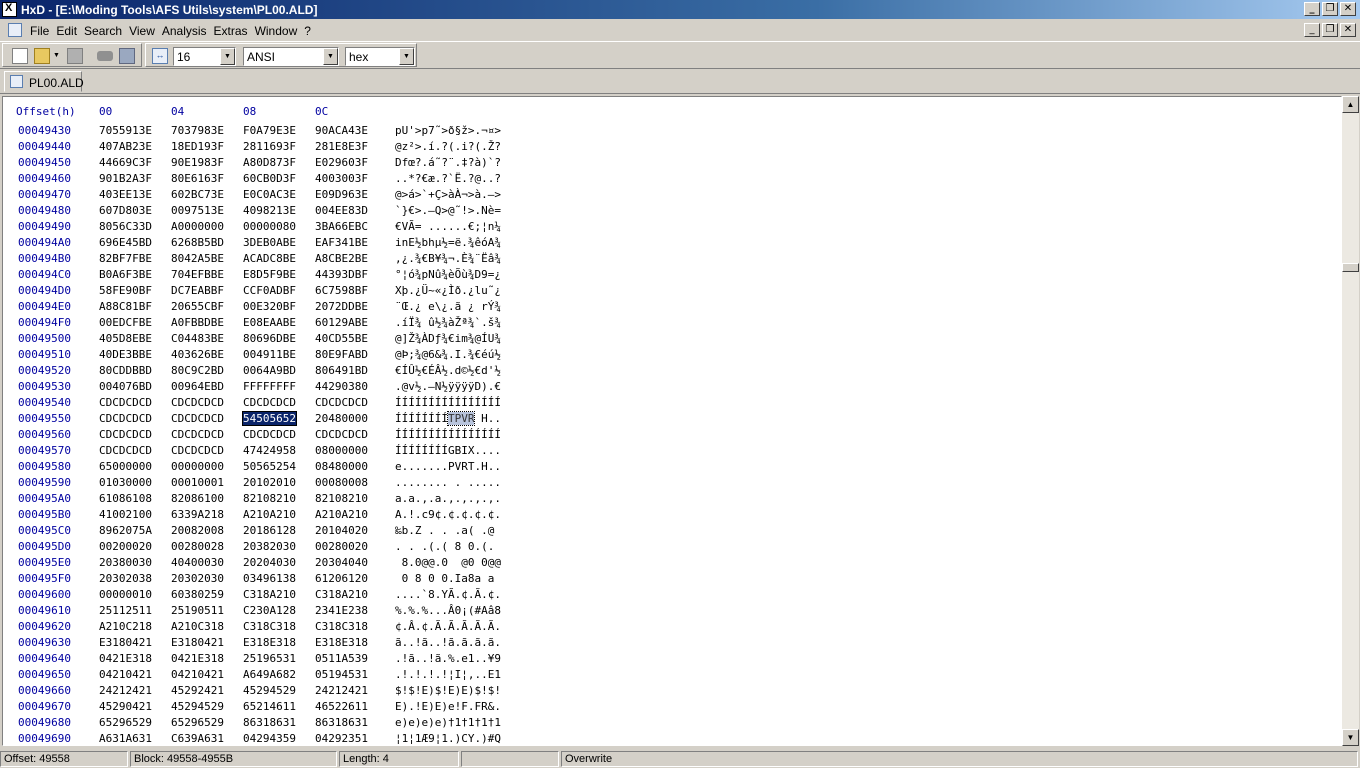  What do you see at coordinates (269, 578) in the screenshot?
I see `hex-group: 03496138` at bounding box center [269, 578].